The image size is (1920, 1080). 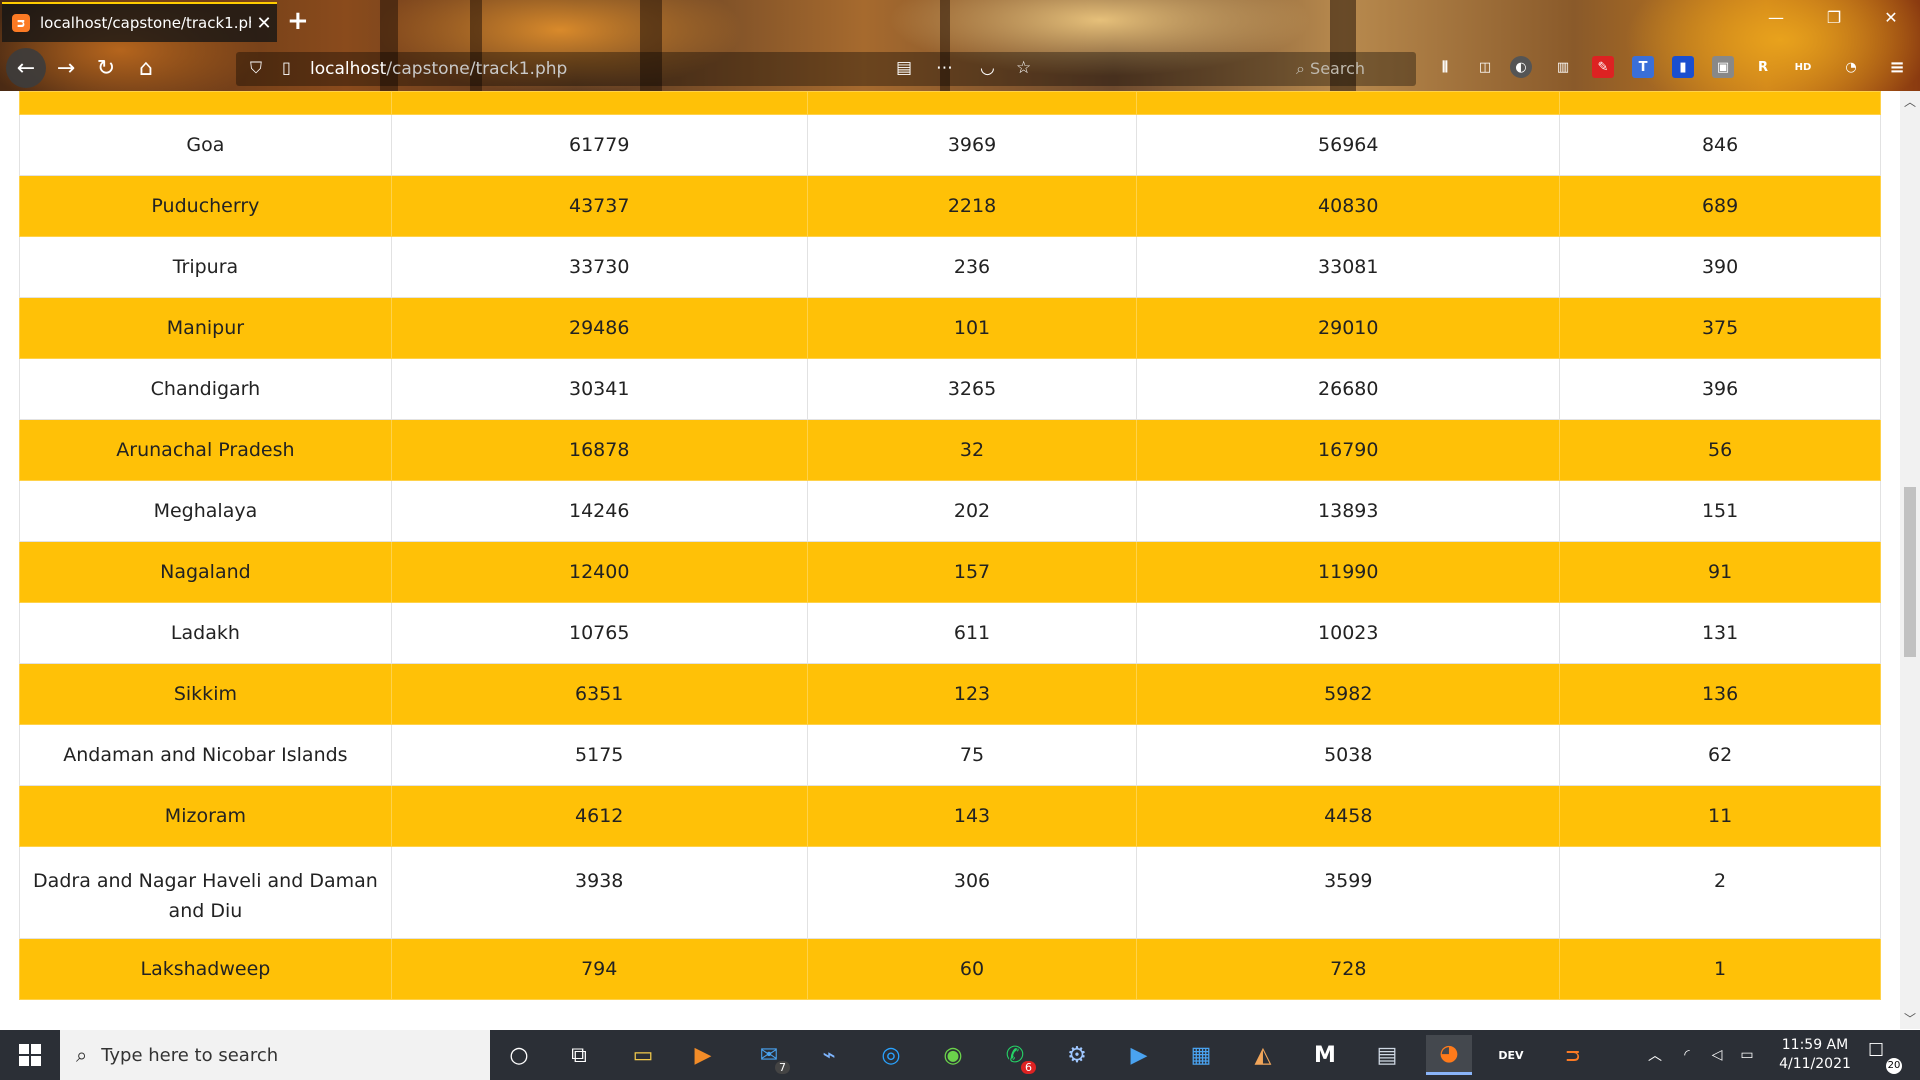 What do you see at coordinates (1851, 67) in the screenshot?
I see `extension-icon: ◔` at bounding box center [1851, 67].